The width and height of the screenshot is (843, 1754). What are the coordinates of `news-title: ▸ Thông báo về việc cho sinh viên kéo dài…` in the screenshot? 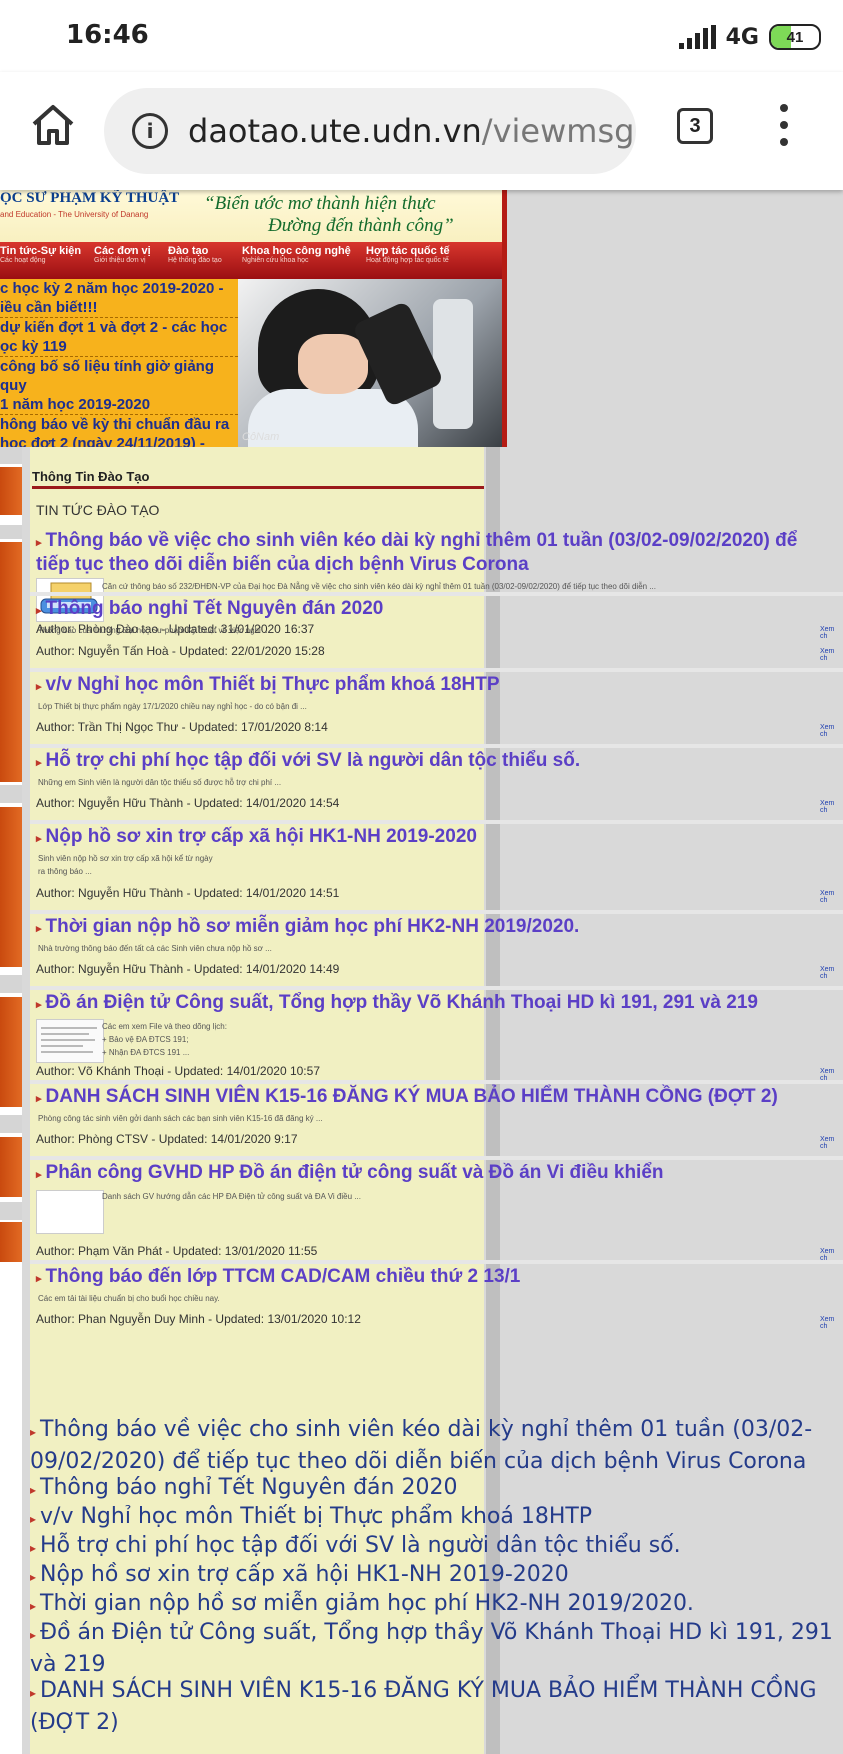 It's located at (436, 553).